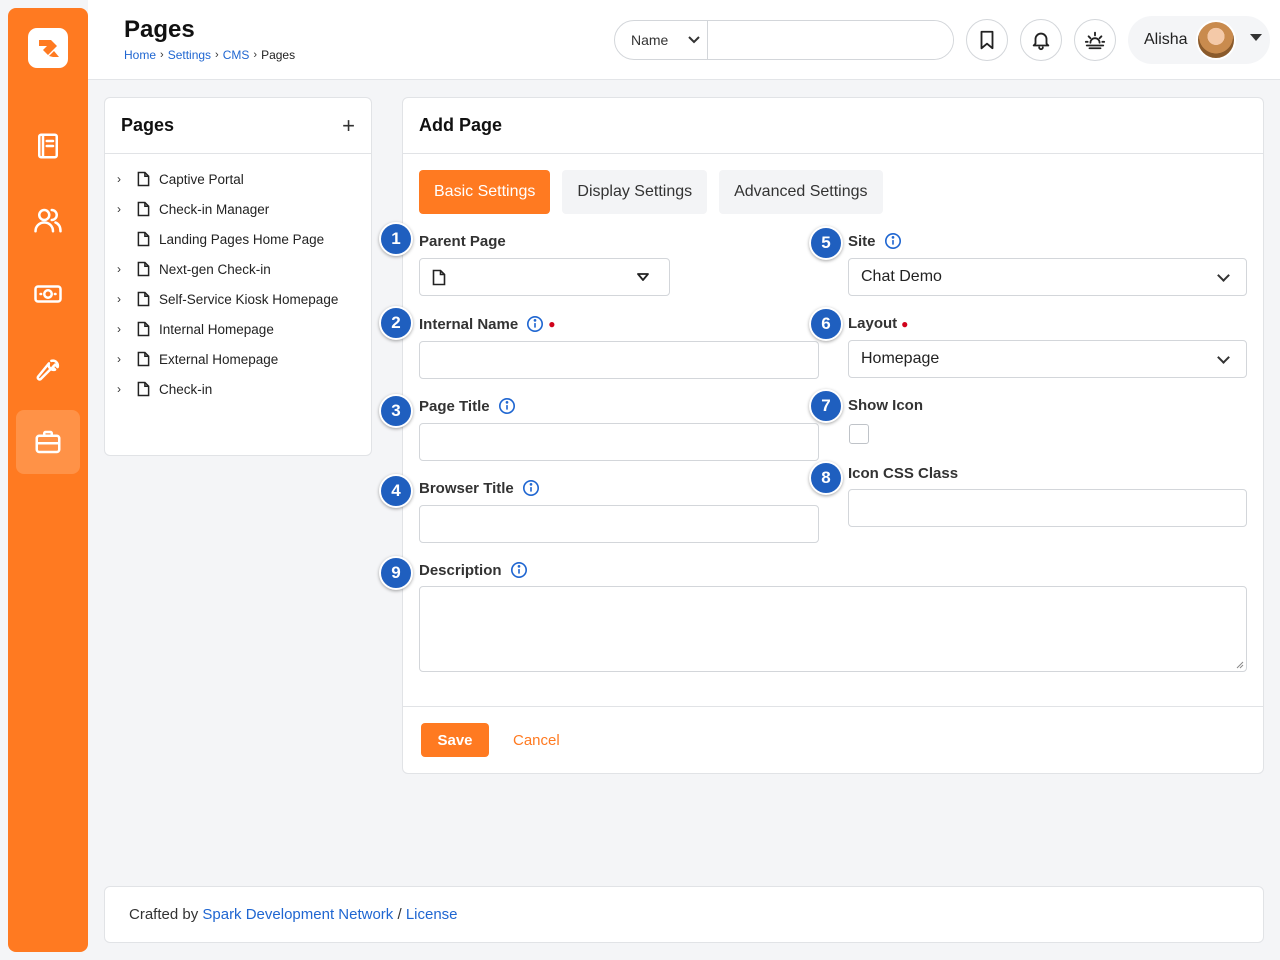 Image resolution: width=1280 pixels, height=960 pixels. Describe the element at coordinates (619, 360) in the screenshot. I see `internal-name-input` at that location.